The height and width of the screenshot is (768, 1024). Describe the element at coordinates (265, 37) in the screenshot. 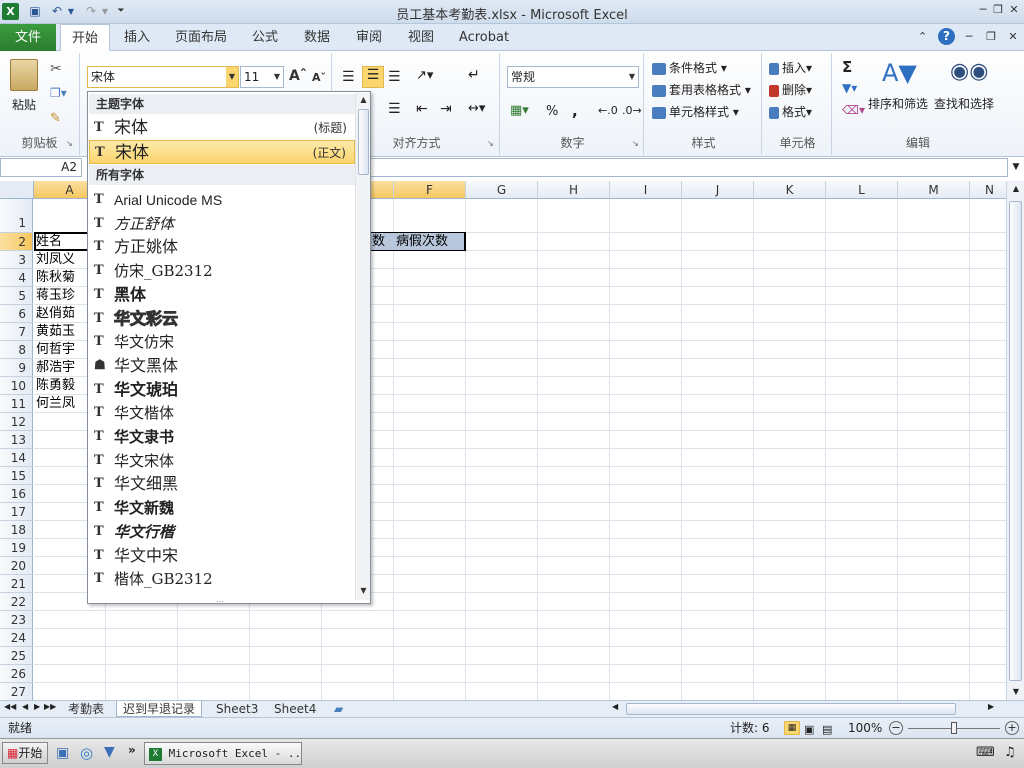

I see `tab-formulas: 公式` at that location.